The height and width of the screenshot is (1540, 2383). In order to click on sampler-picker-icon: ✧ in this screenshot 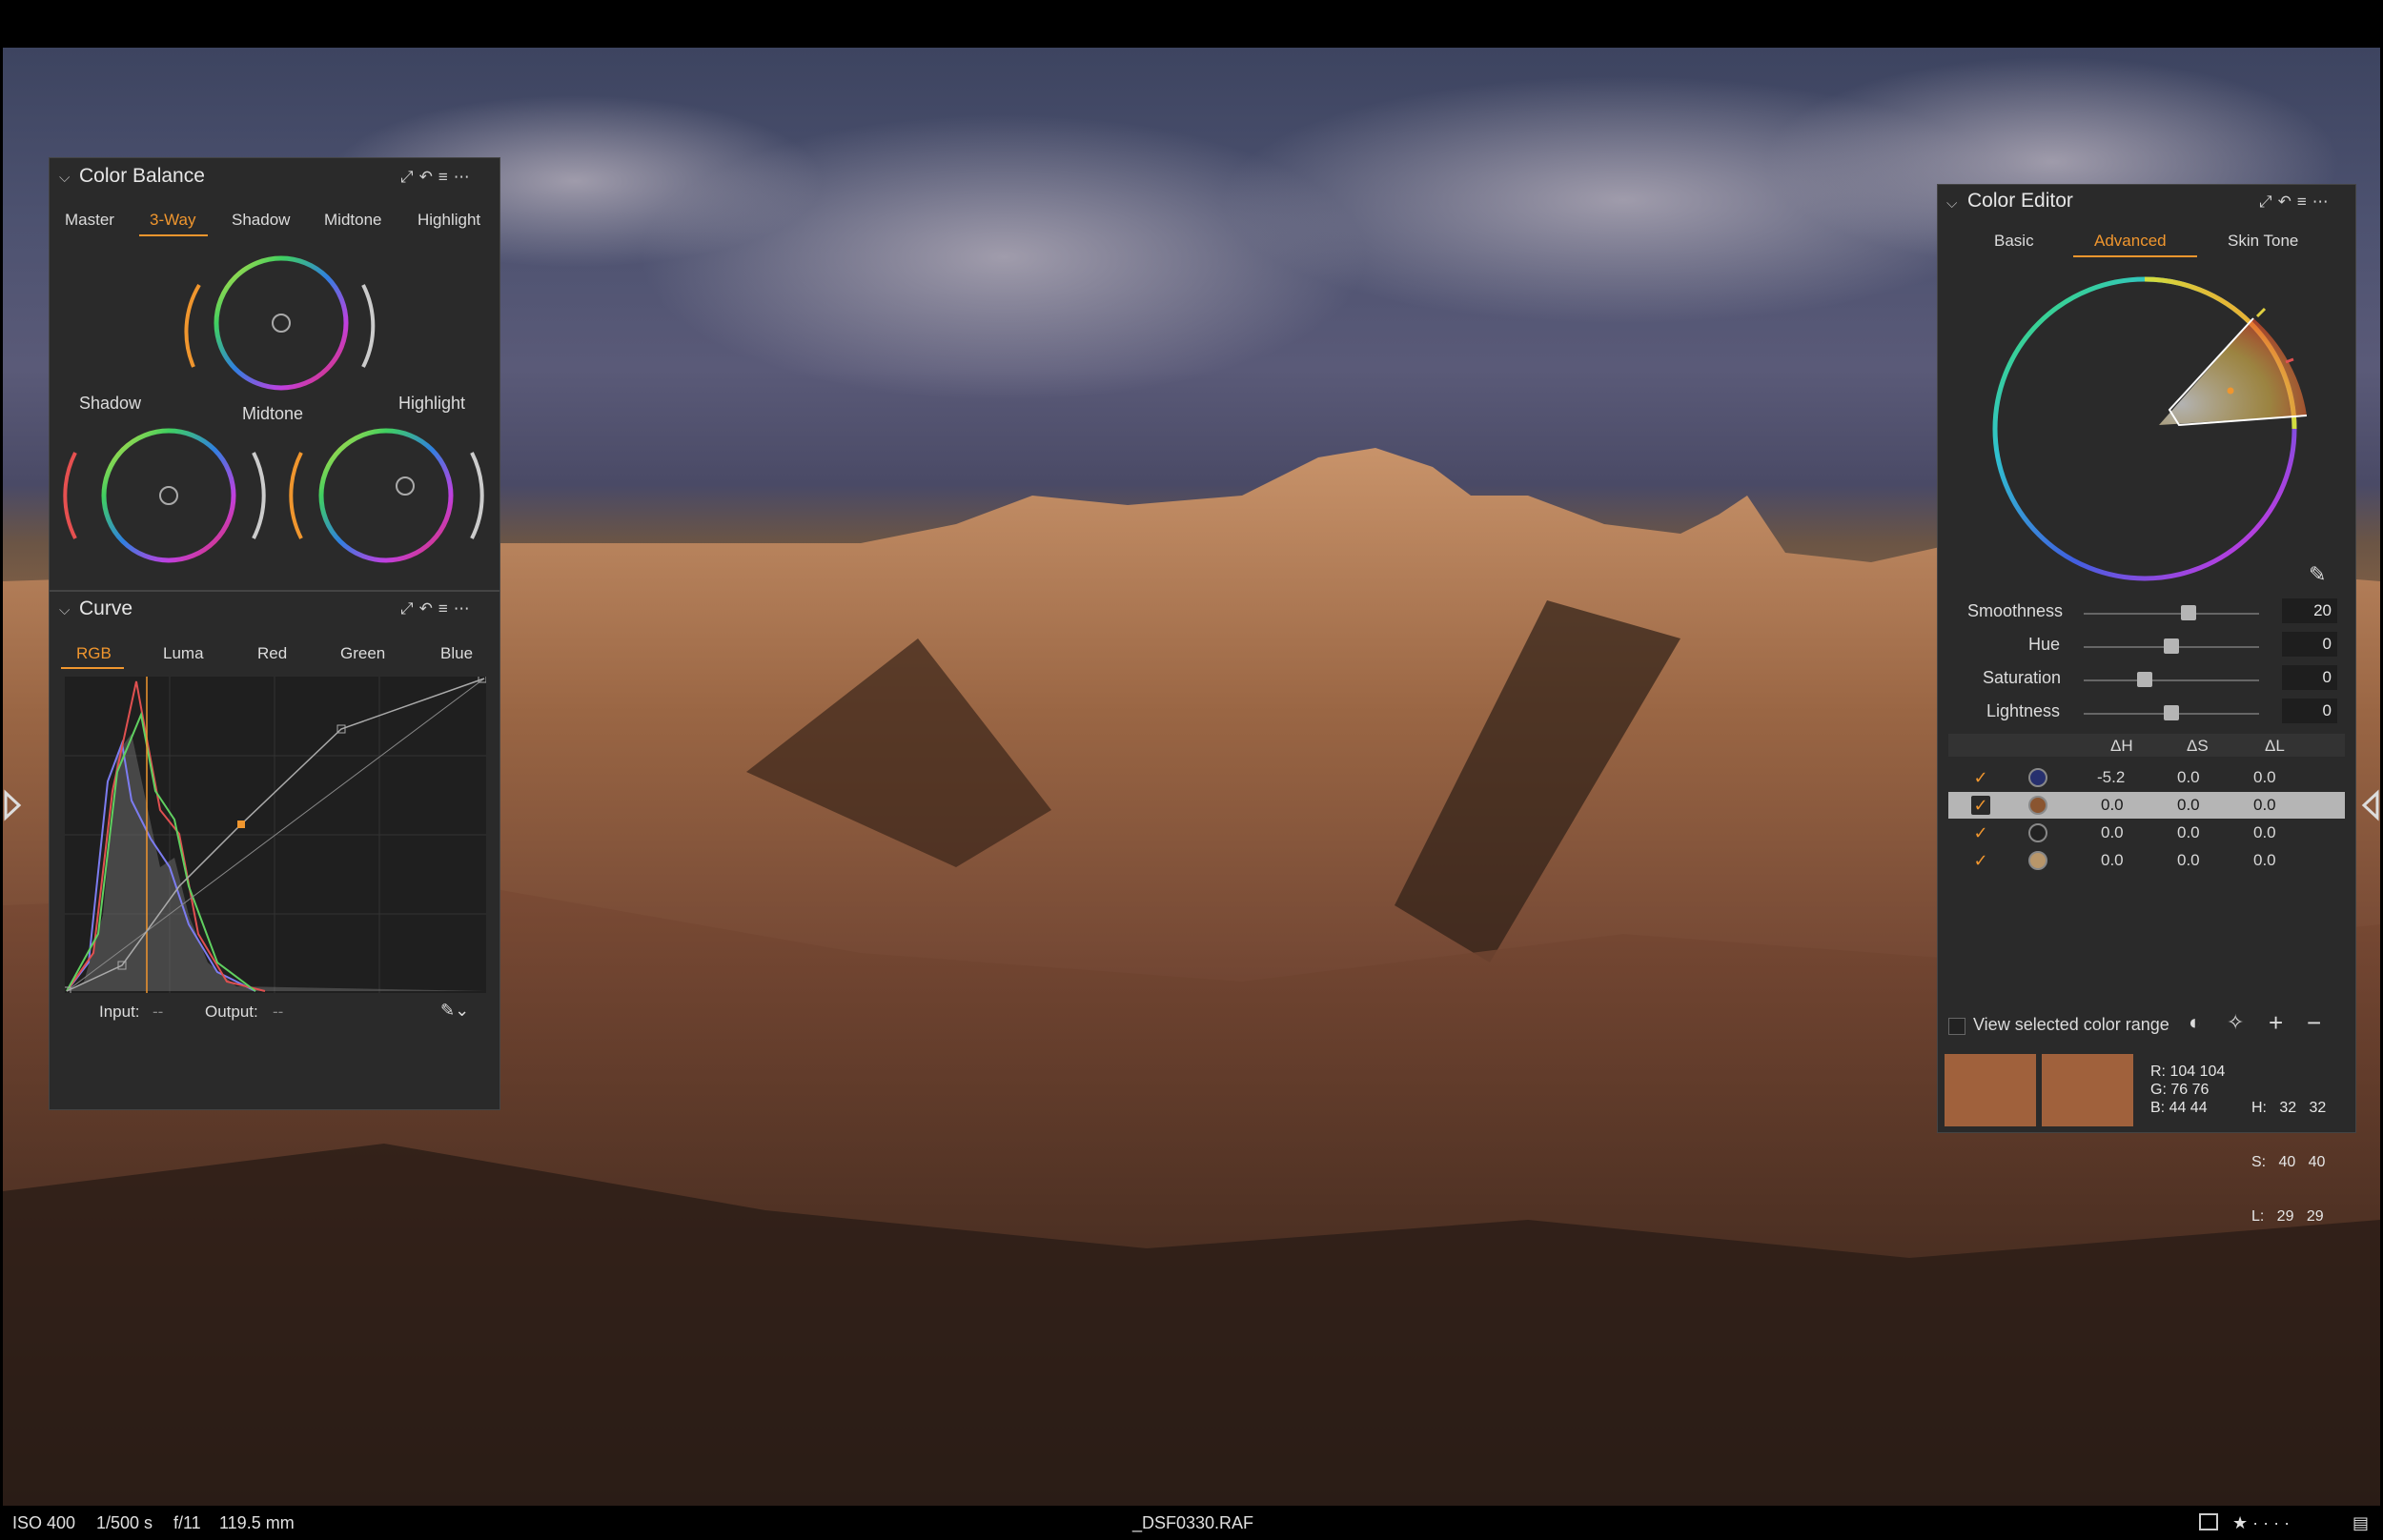, I will do `click(2236, 1022)`.